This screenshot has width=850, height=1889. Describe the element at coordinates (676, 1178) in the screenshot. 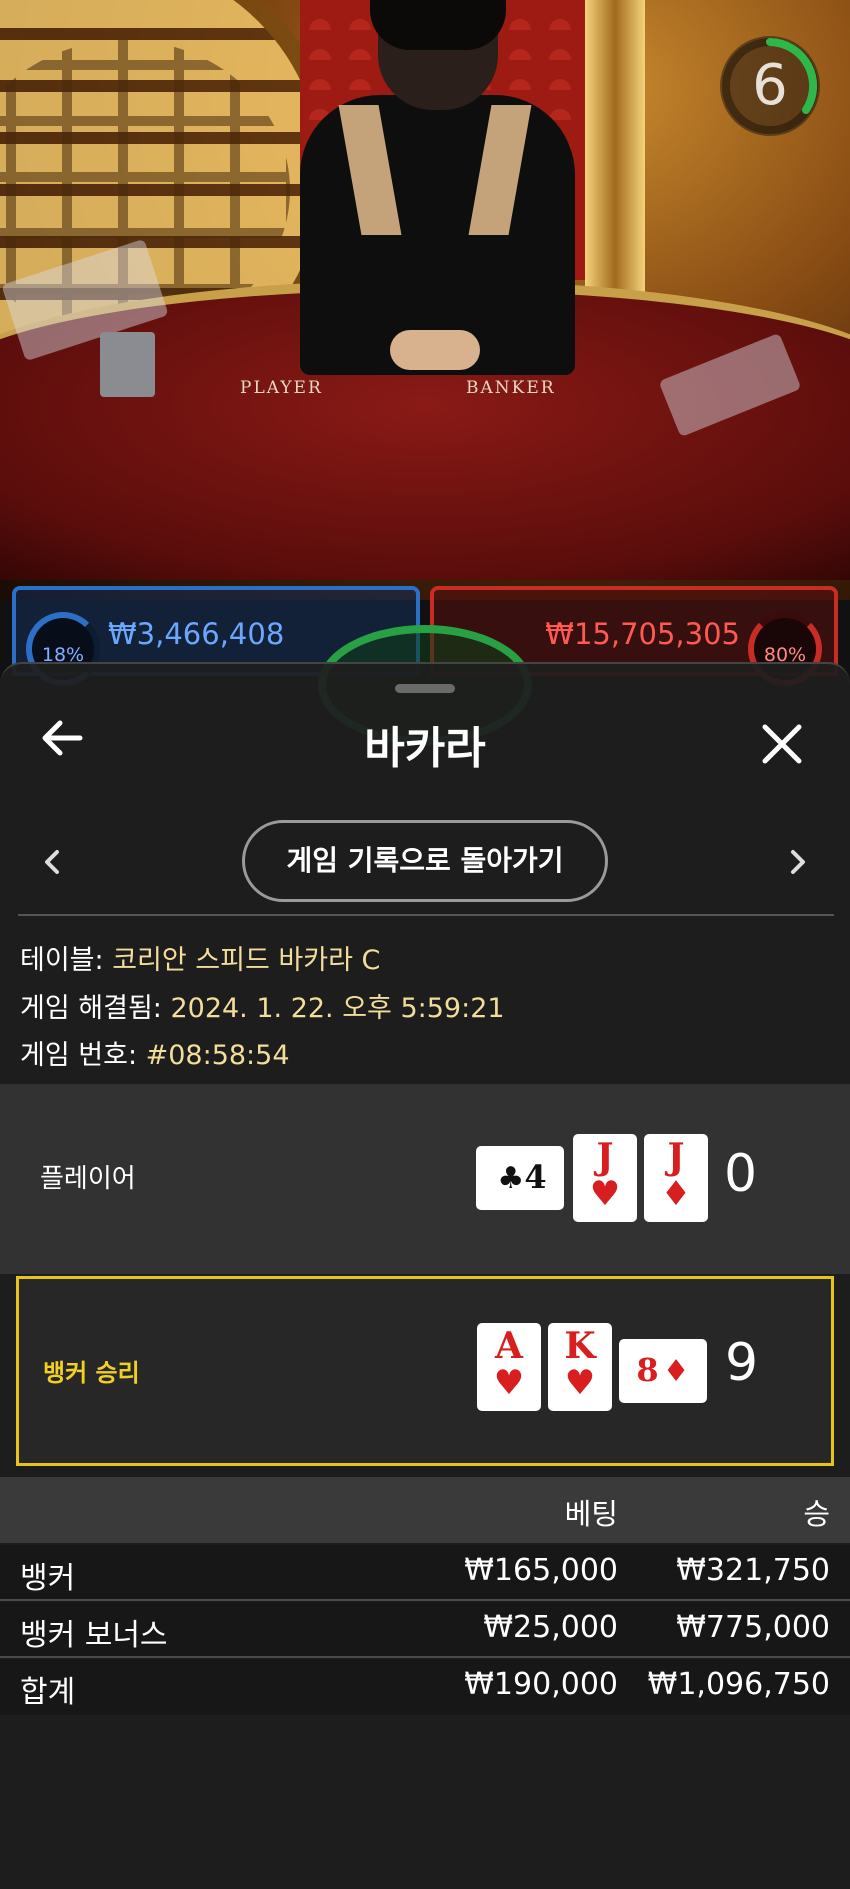

I see `playing-card: J ♦` at that location.